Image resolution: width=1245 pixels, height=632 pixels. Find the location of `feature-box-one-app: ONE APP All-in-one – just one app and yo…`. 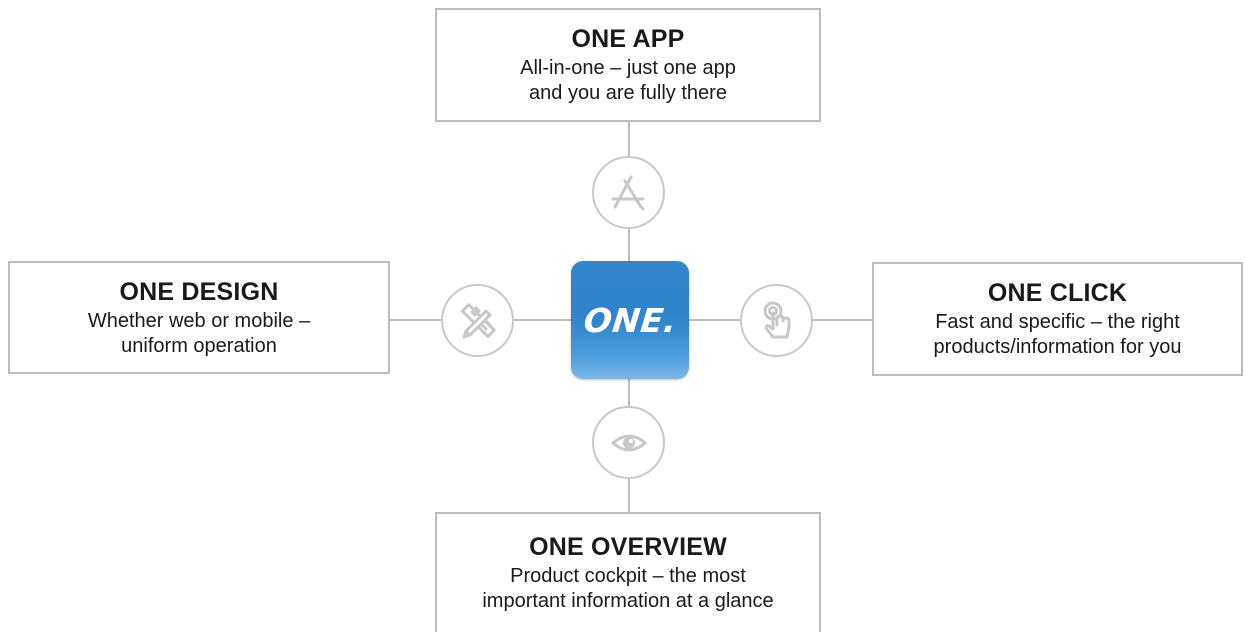

feature-box-one-app: ONE APP All-in-one – just one app and yo… is located at coordinates (628, 65).